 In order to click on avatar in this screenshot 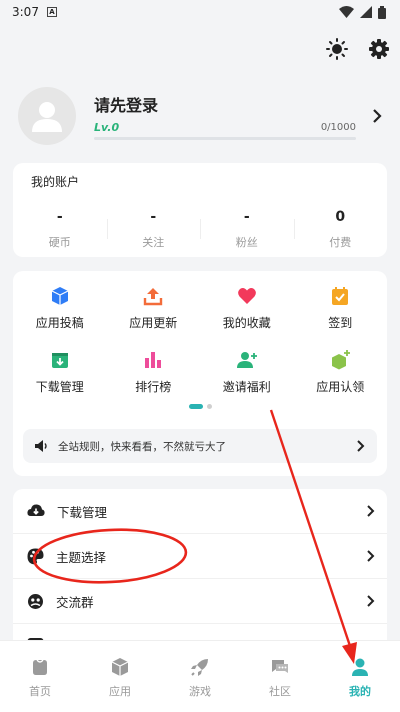, I will do `click(47, 116)`.